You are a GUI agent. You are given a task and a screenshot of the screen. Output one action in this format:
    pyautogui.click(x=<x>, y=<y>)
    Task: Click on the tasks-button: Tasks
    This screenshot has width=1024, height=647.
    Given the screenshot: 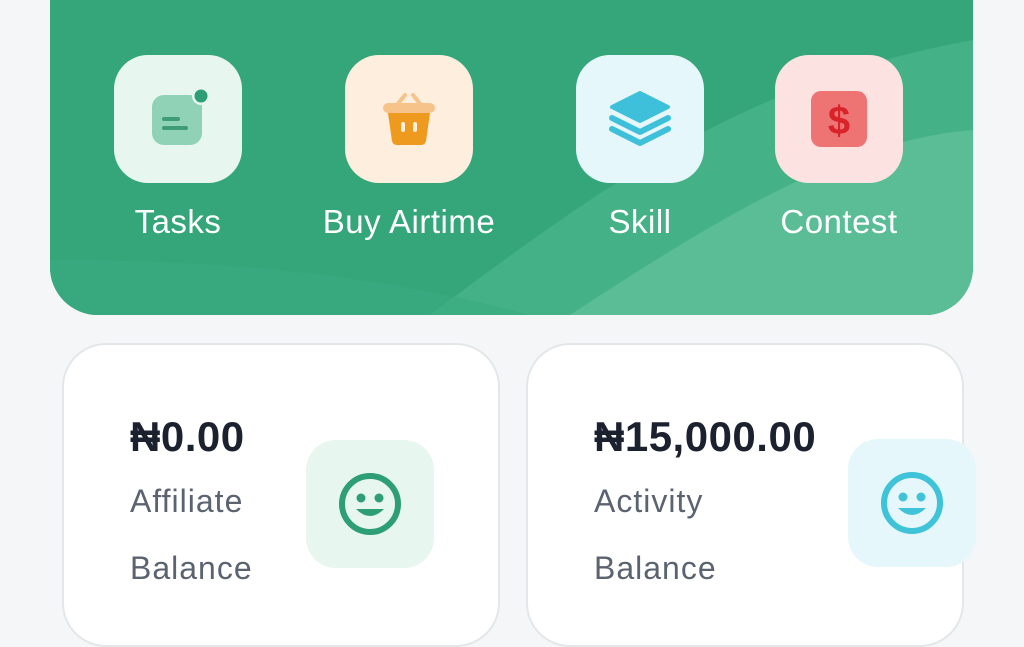 What is the action you would take?
    pyautogui.click(x=178, y=148)
    